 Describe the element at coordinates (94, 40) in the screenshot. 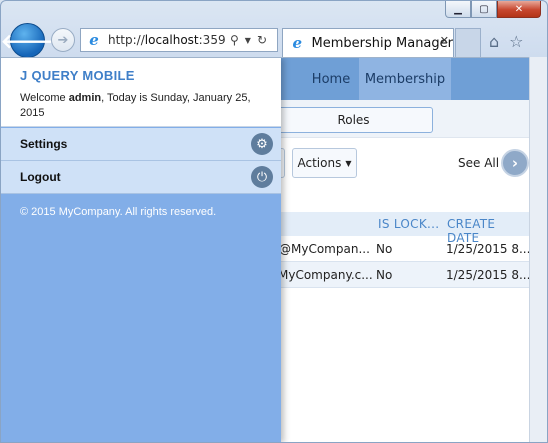

I see `ie-logo-icon: e` at that location.